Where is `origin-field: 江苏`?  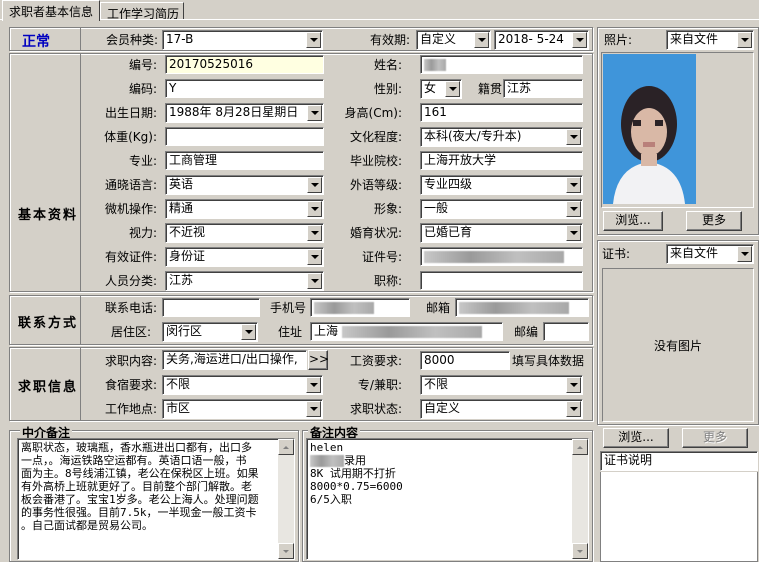 origin-field: 江苏 is located at coordinates (543, 88).